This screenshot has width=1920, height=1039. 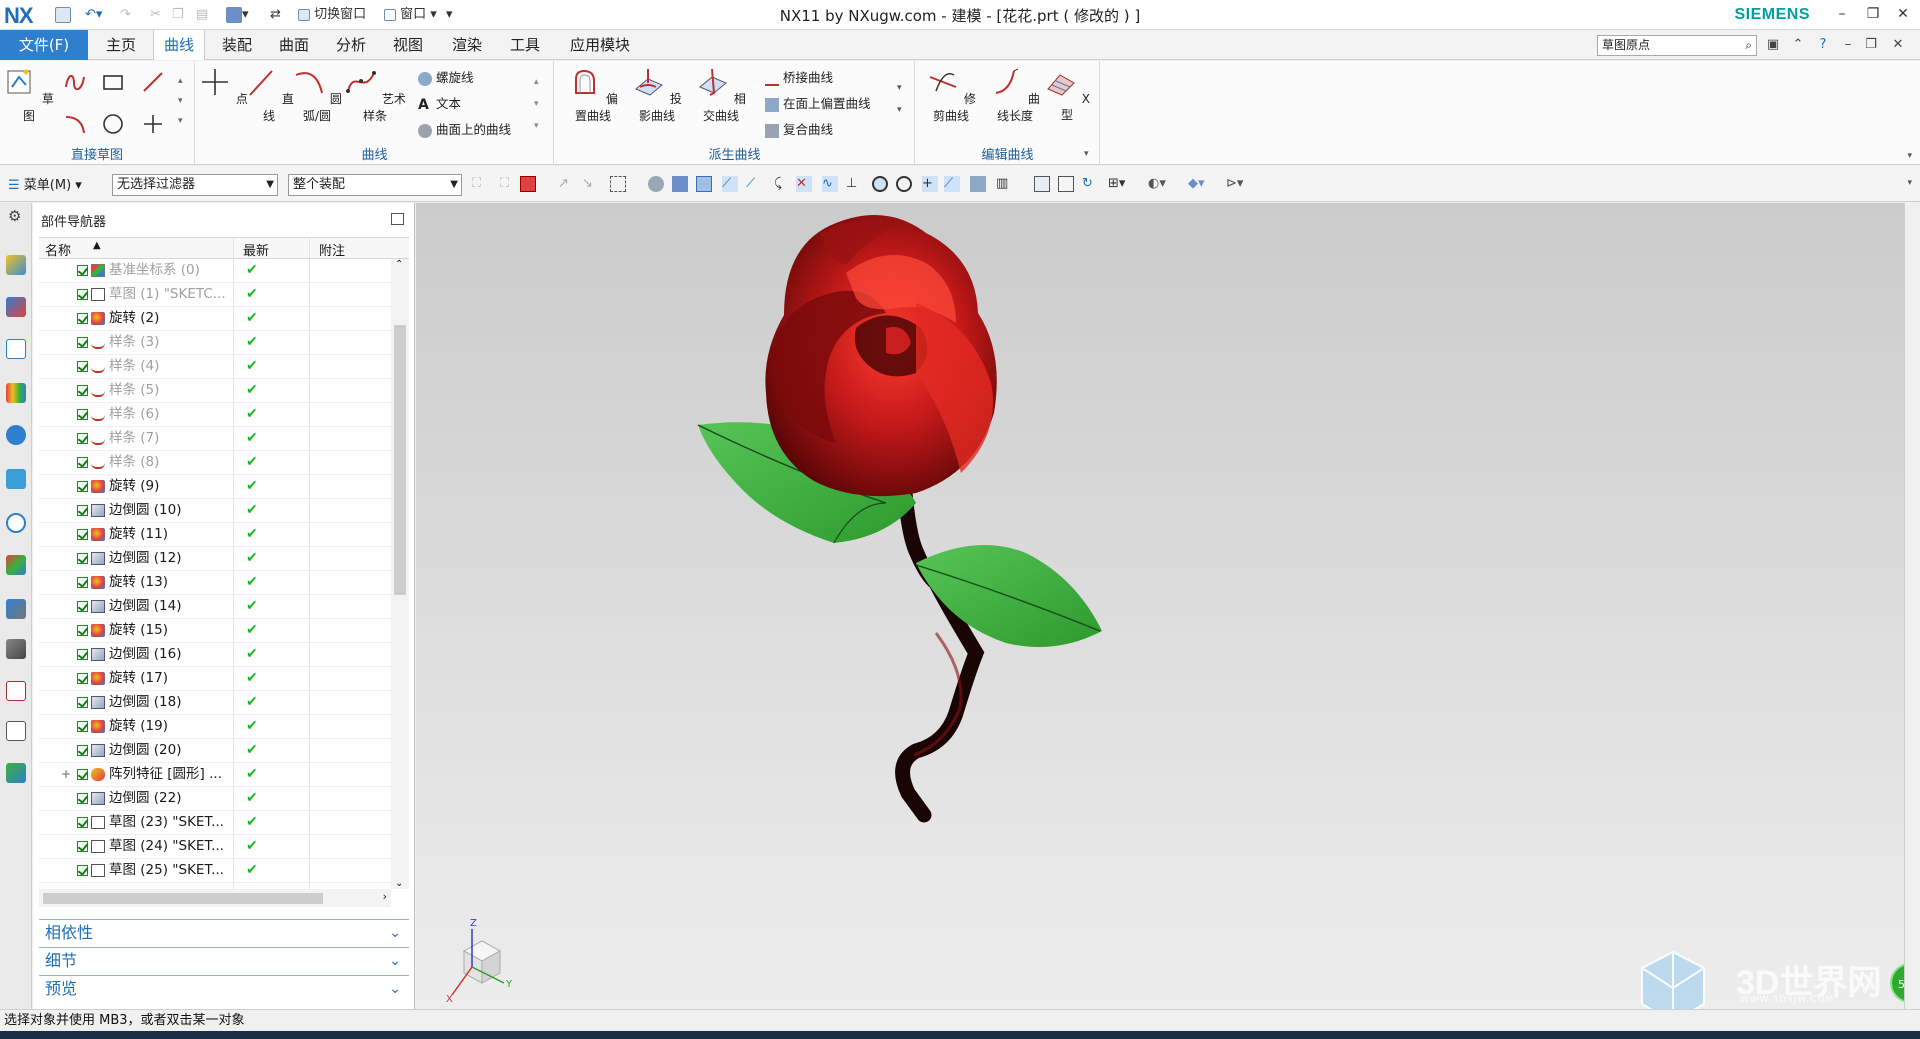 I want to click on viewport-scrollbar, so click(x=1912, y=606).